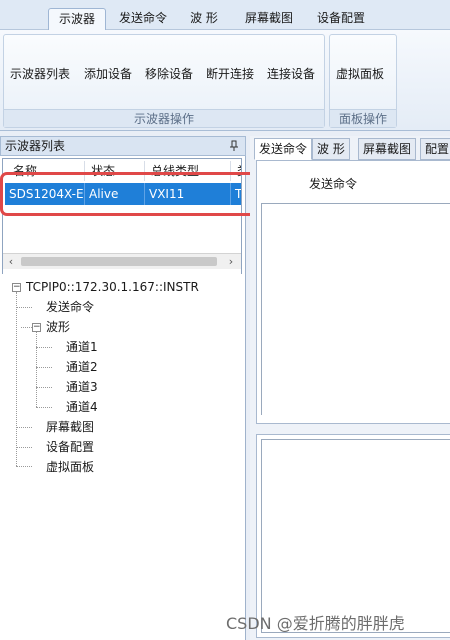 The width and height of the screenshot is (450, 640). Describe the element at coordinates (269, 19) in the screenshot. I see `menu-tab-screenshot: 屏幕截图` at that location.